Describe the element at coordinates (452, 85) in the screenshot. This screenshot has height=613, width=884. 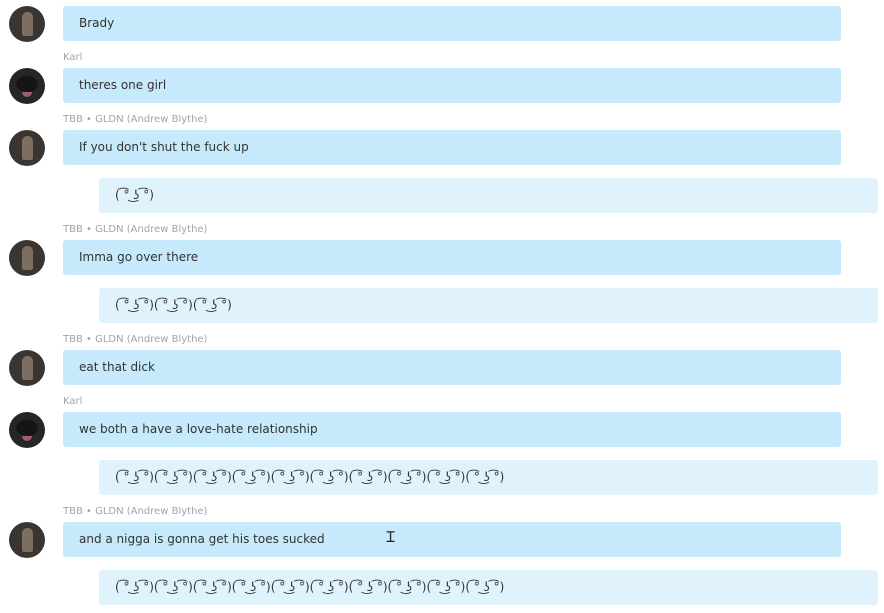
I see `message-bubble: theres one girl` at that location.